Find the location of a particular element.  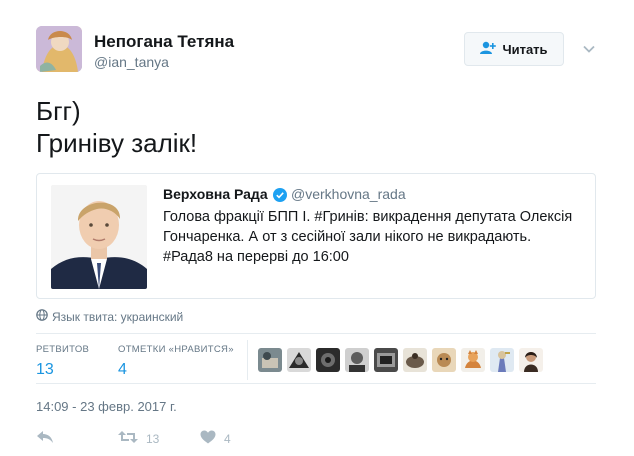

author-handle: @ian_tanya is located at coordinates (131, 62).